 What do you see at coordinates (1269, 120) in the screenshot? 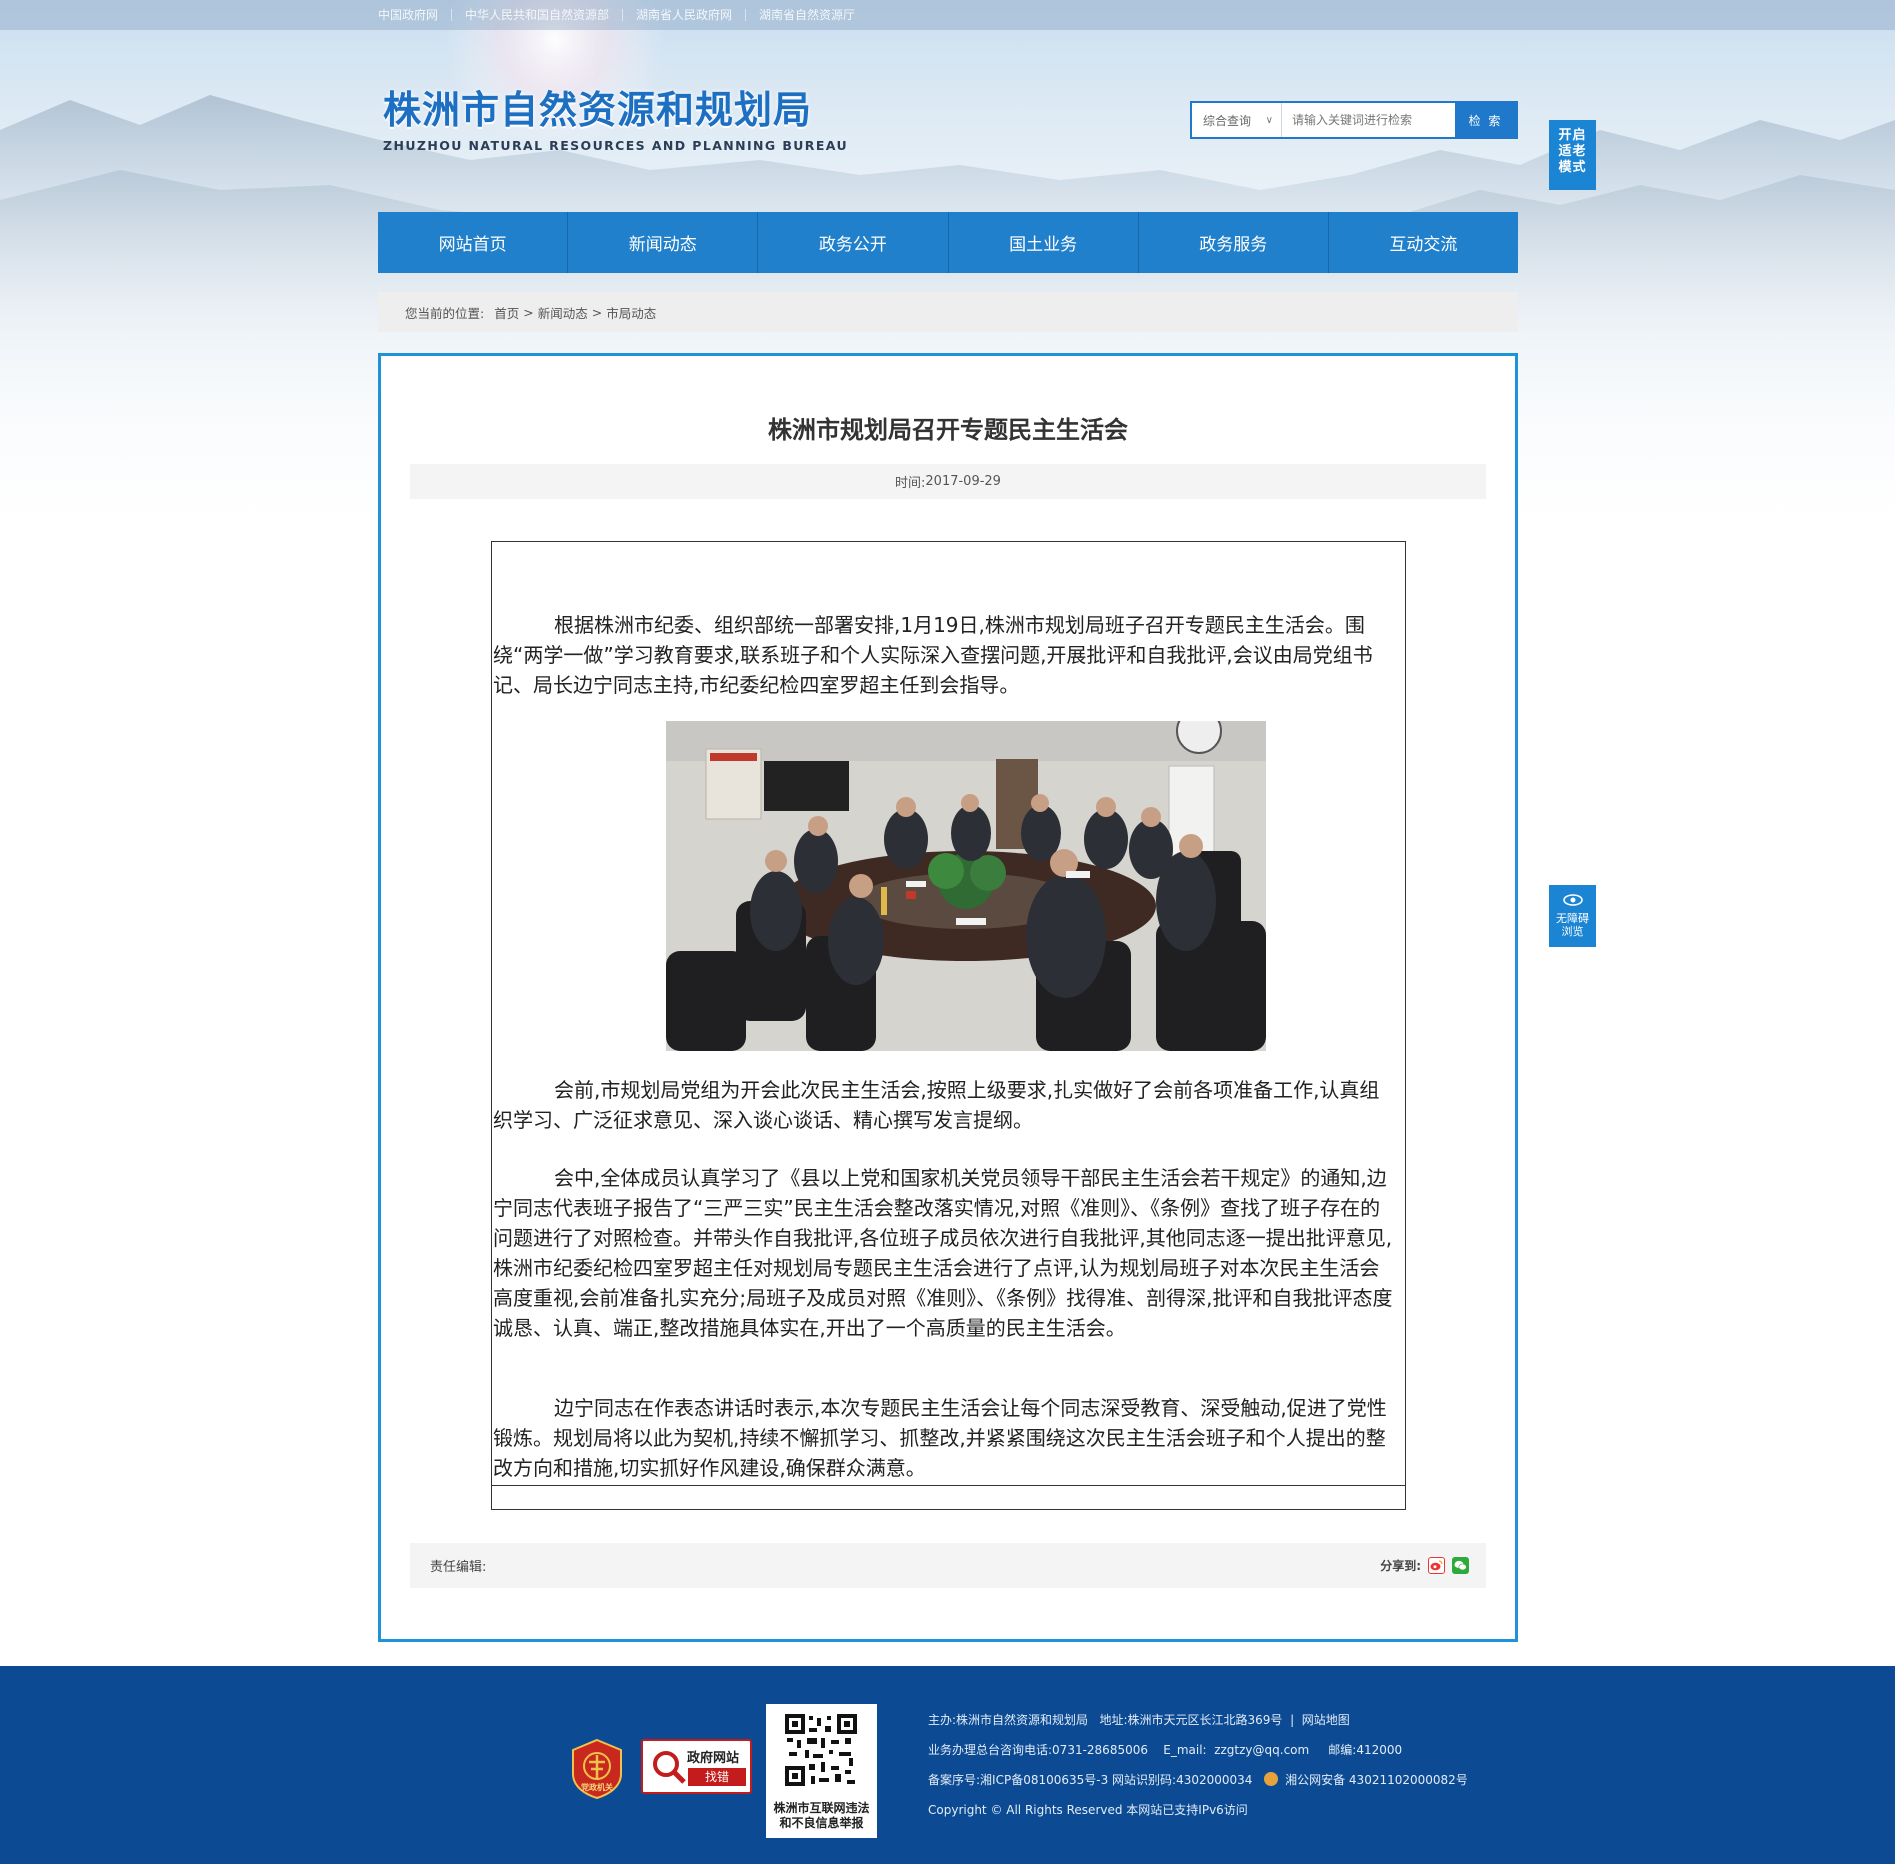
I see `chevron-down-icon: ∨` at bounding box center [1269, 120].